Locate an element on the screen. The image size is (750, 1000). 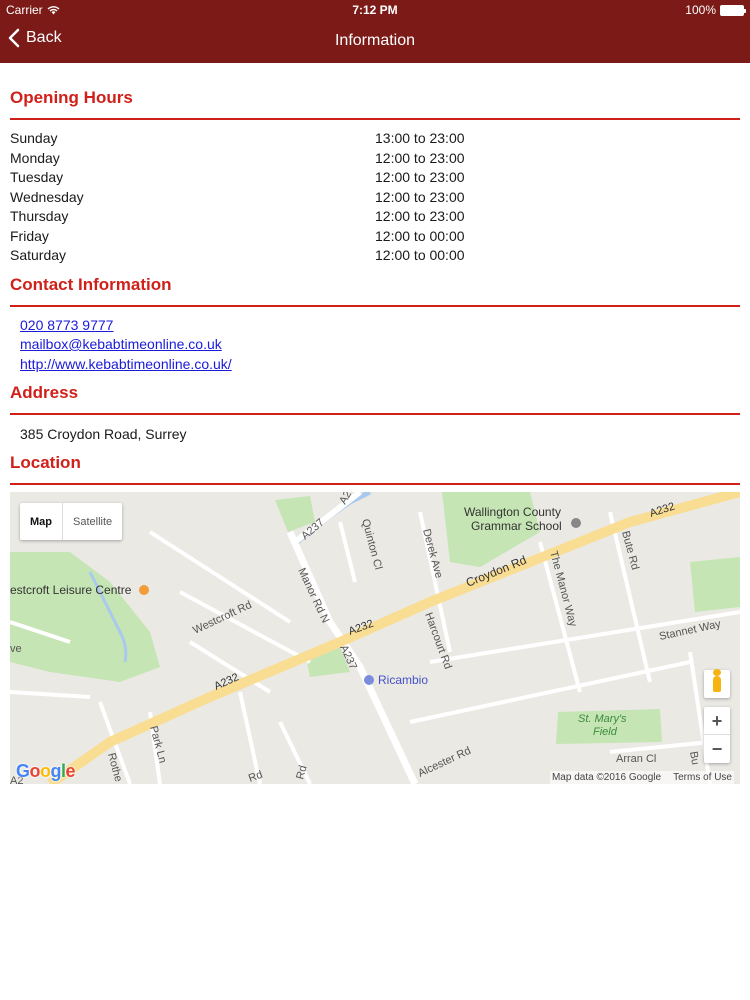
map-label-b: Bu is located at coordinates (694, 757).